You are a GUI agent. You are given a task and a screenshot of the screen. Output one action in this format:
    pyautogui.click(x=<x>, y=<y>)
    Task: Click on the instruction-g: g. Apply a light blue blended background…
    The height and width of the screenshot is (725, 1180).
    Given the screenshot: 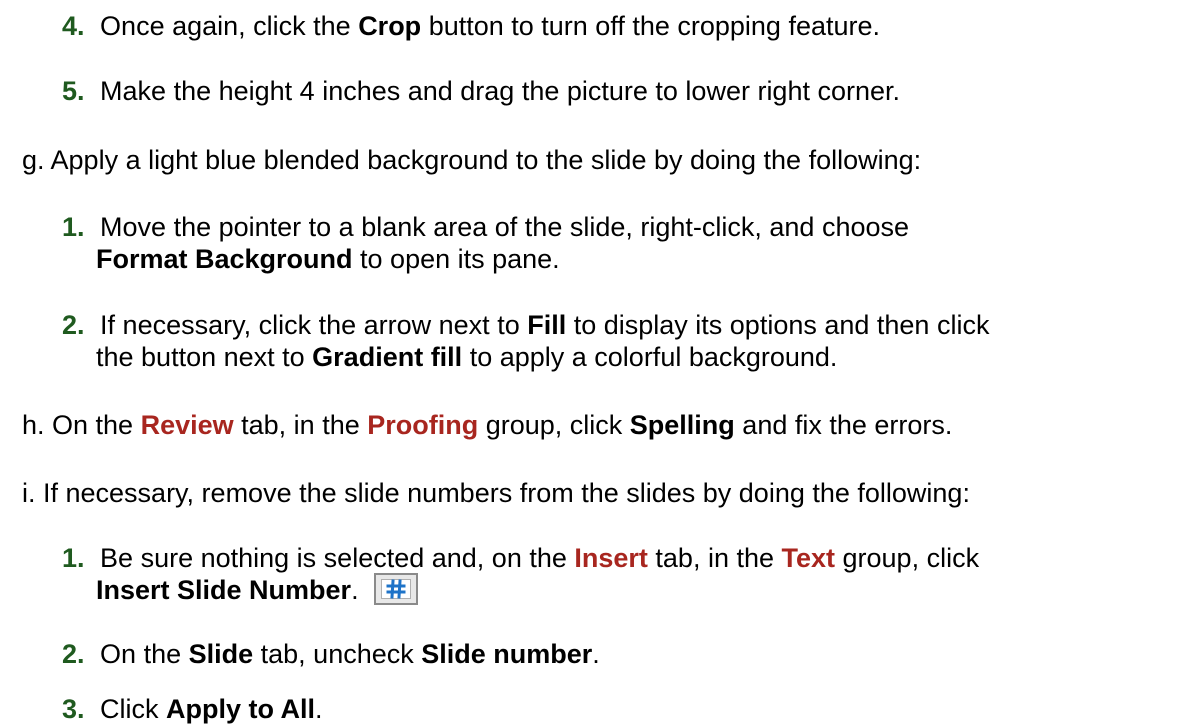 What is the action you would take?
    pyautogui.click(x=471, y=160)
    